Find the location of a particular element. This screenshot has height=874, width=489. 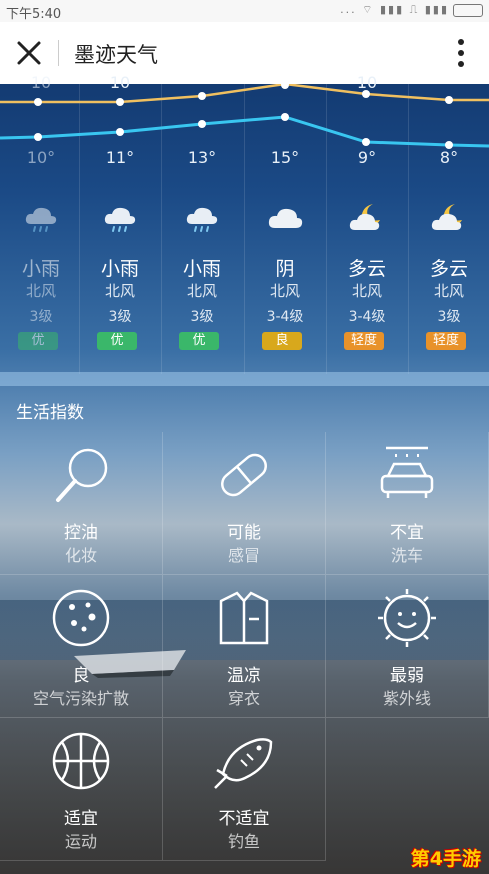

life-index-title: 生活指数 is located at coordinates (50, 413).